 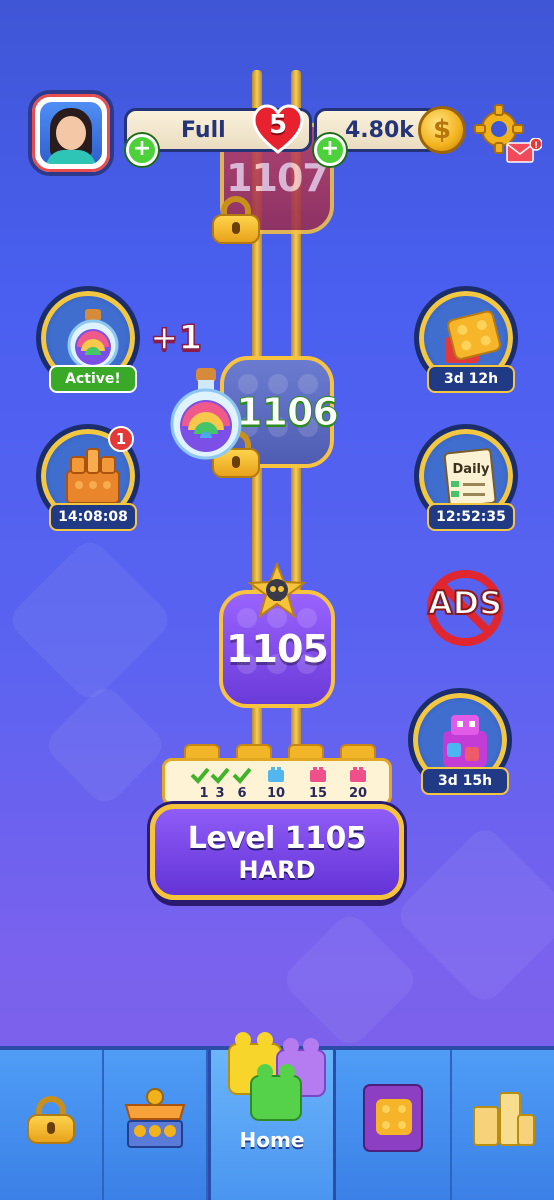 I want to click on nav-collection-tab, so click(x=394, y=1125).